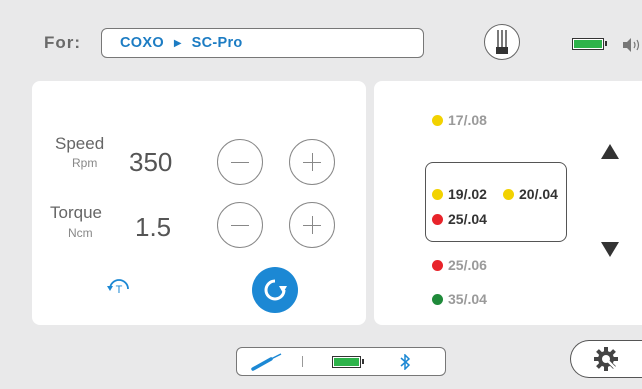 This screenshot has height=389, width=642. I want to click on scroll-down-arrow-icon, so click(610, 249).